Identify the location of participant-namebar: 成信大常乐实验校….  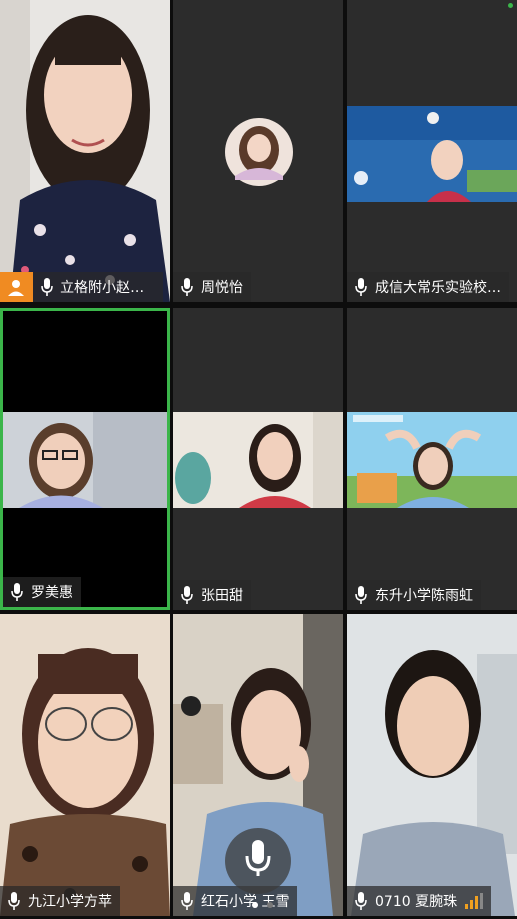
(428, 287).